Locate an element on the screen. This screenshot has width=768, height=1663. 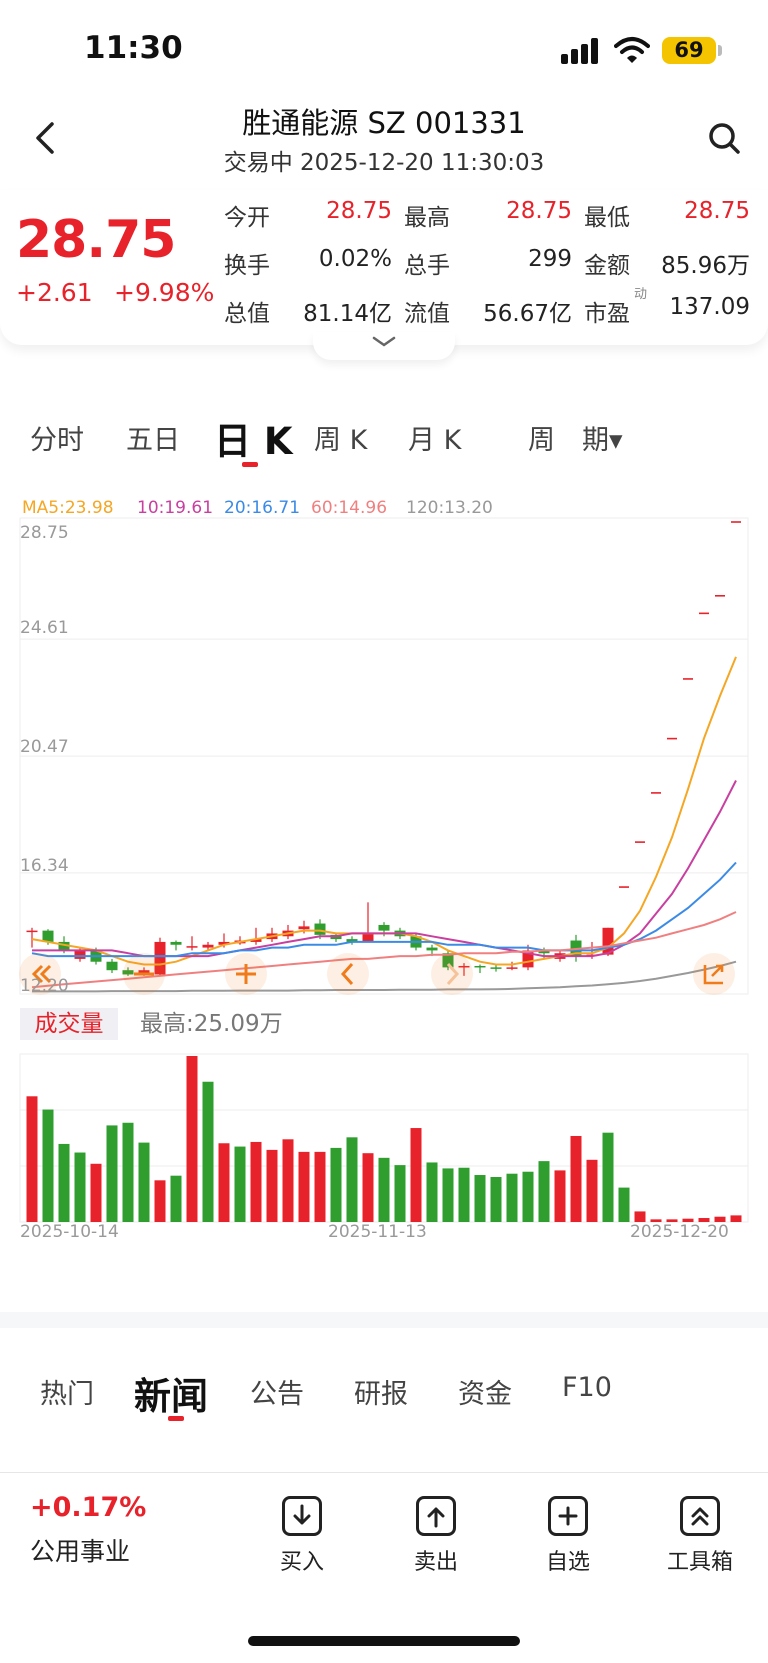
sector-change: +0.17% is located at coordinates (88, 1507).